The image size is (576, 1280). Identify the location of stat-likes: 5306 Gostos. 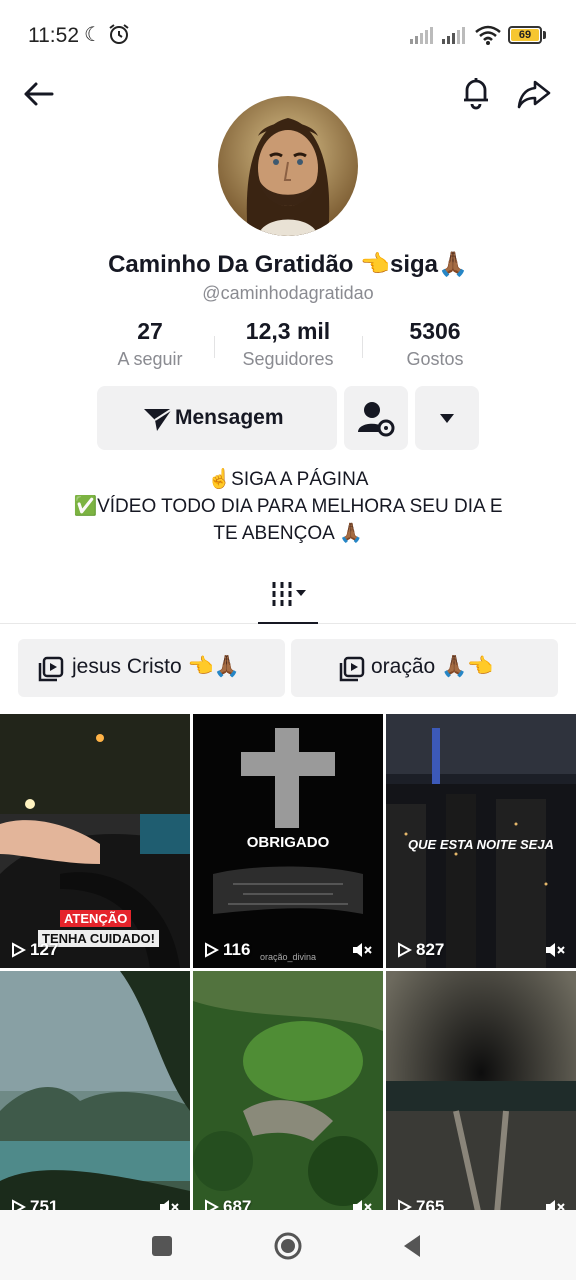
(435, 344).